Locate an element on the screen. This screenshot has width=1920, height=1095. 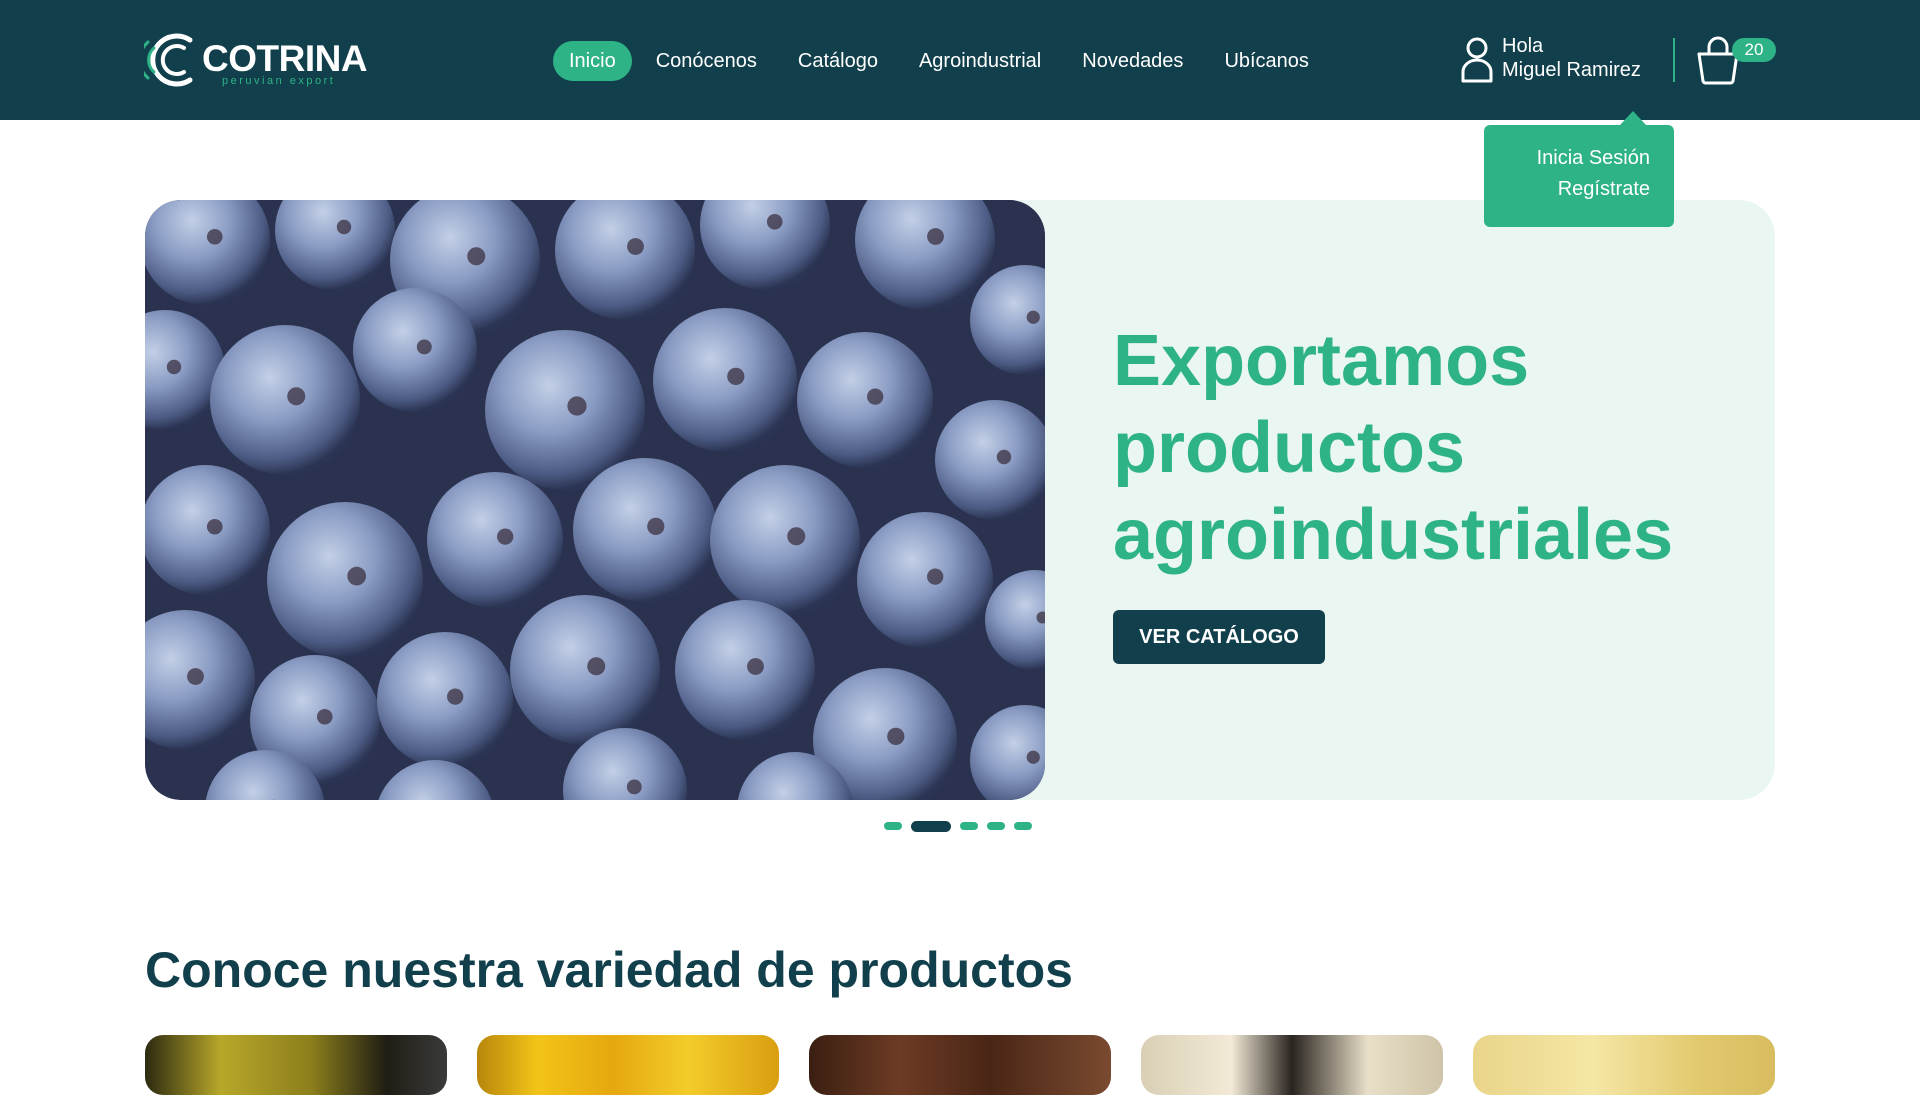
user-greeting: Hola is located at coordinates (1522, 46).